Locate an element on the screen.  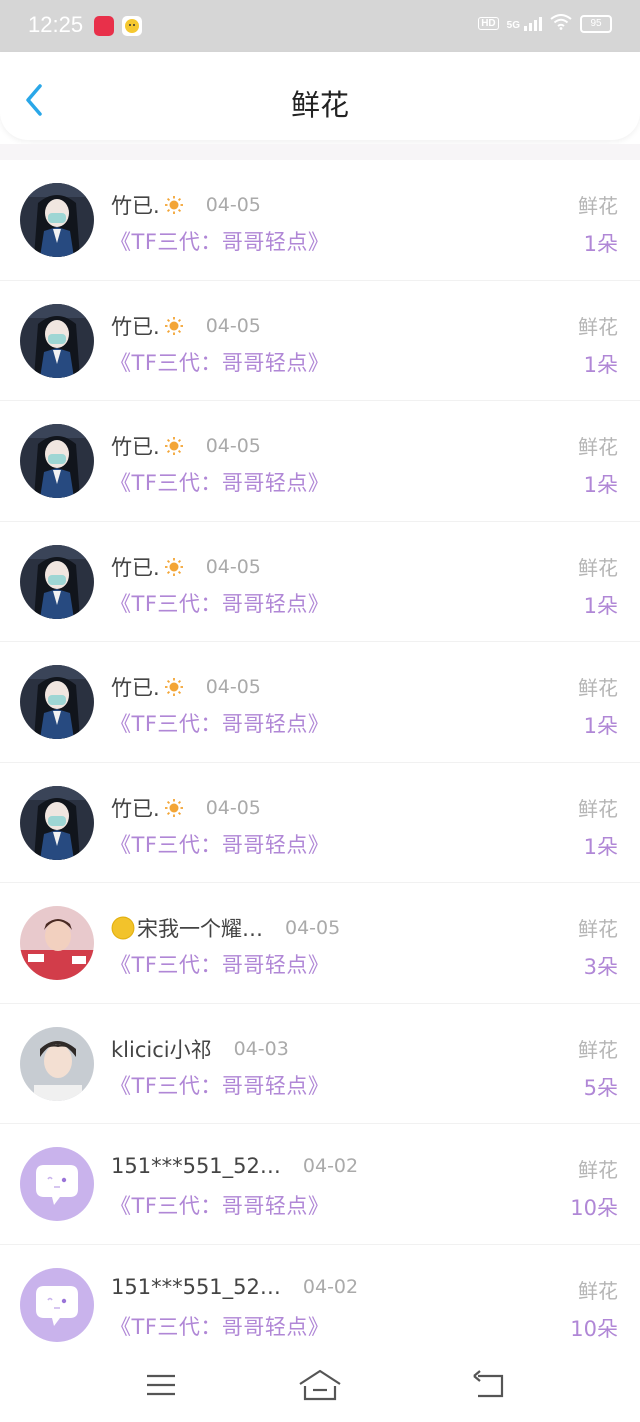
header-divider is located at coordinates (320, 152).